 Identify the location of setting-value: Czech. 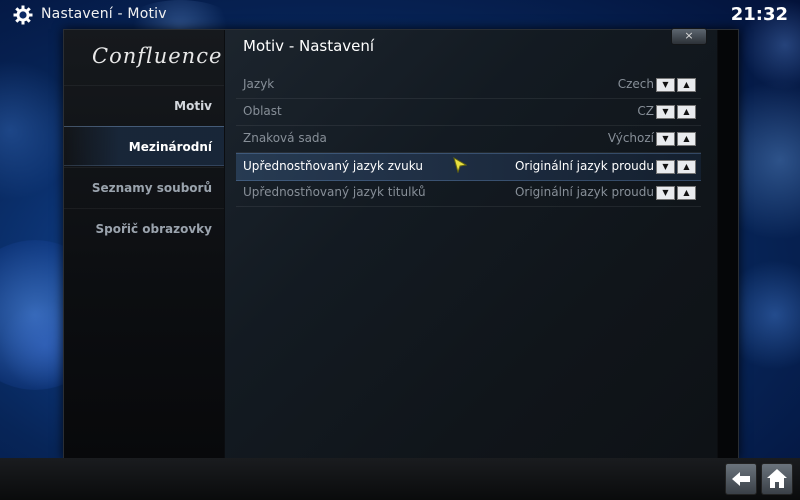
(635, 84).